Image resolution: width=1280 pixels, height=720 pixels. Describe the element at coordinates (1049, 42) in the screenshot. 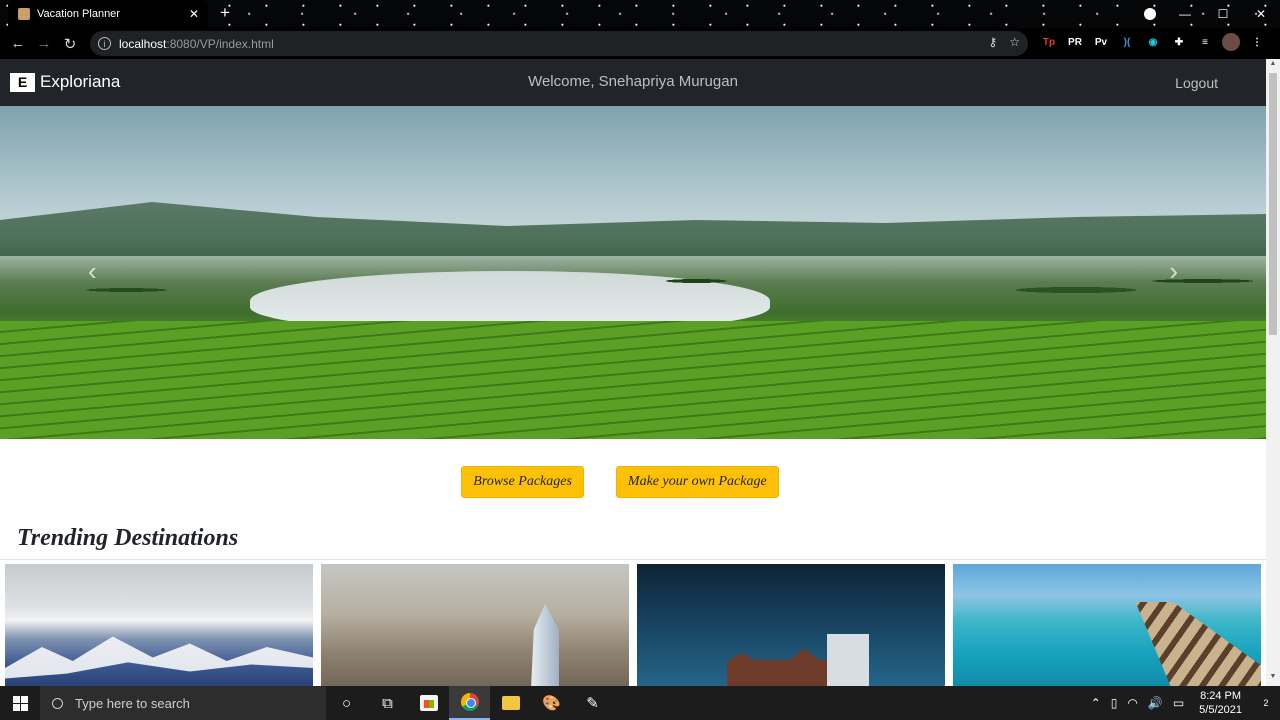

I see `extension-tp-icon: Tp` at that location.